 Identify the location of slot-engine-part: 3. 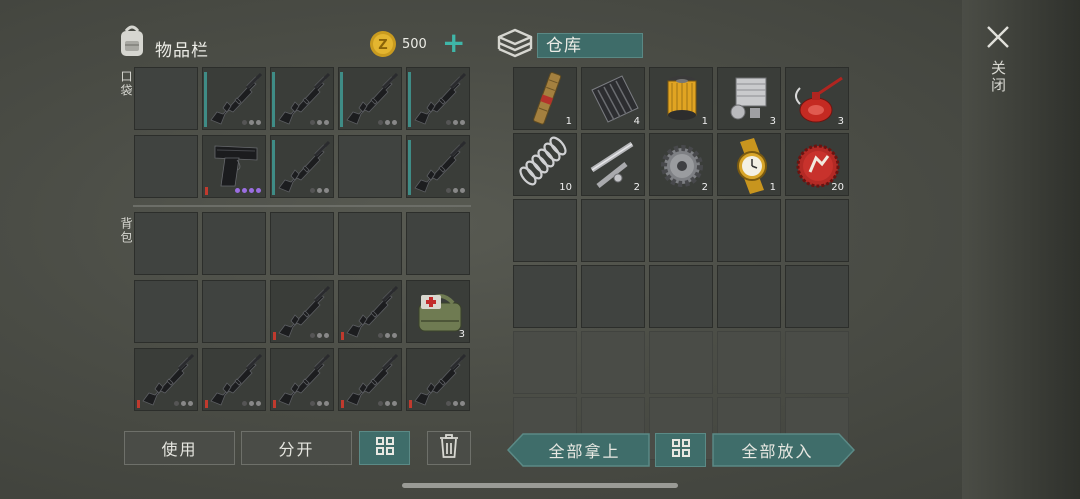
(749, 98).